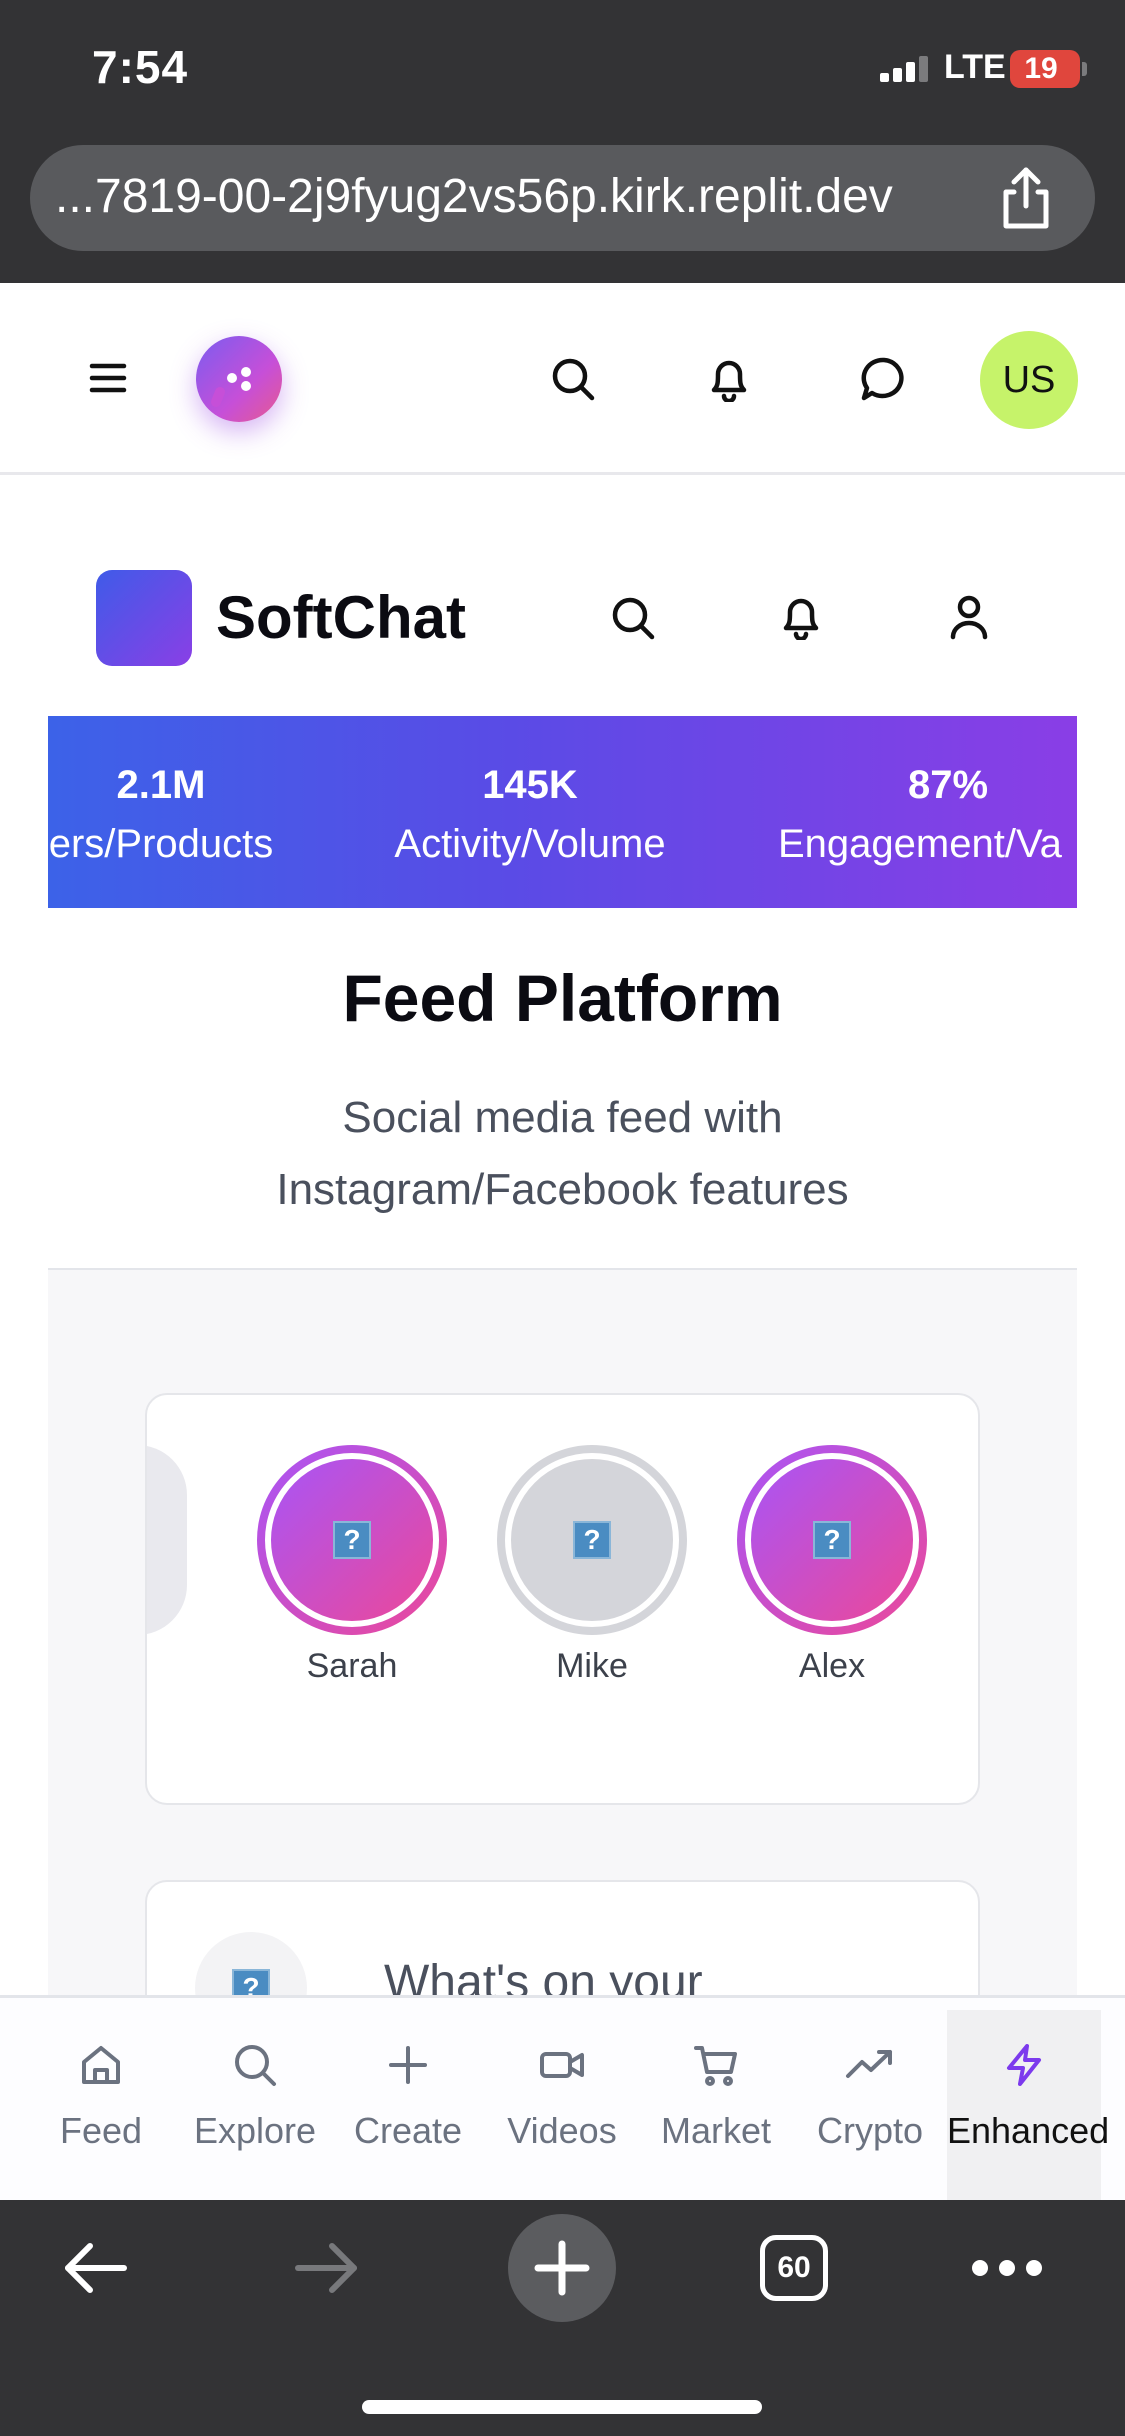 This screenshot has height=2436, width=1125. I want to click on lightning-icon, so click(1024, 2065).